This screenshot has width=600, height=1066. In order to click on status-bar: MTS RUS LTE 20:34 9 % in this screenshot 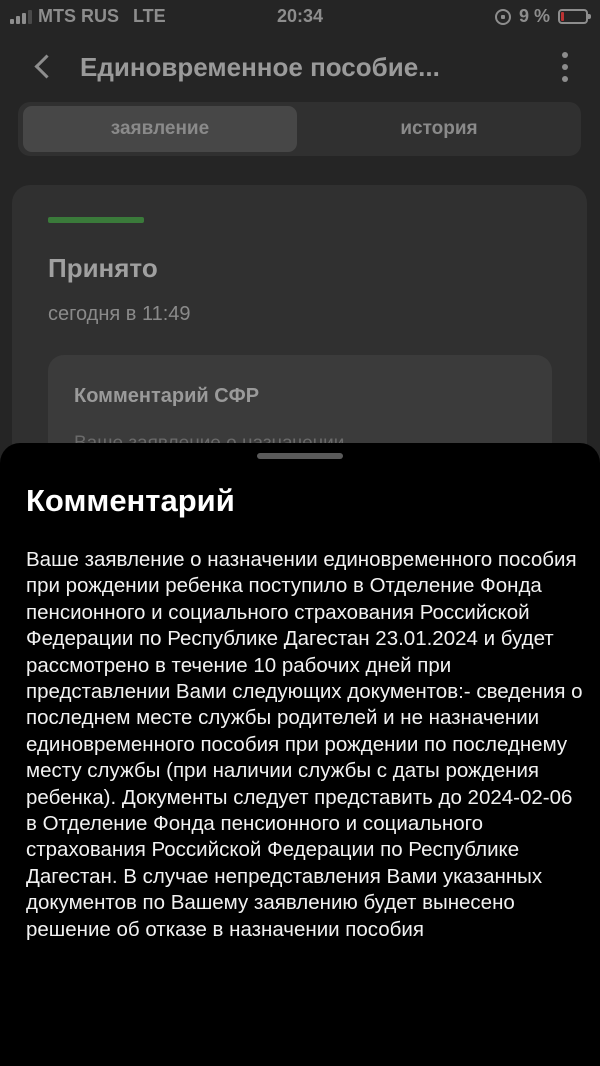, I will do `click(300, 17)`.